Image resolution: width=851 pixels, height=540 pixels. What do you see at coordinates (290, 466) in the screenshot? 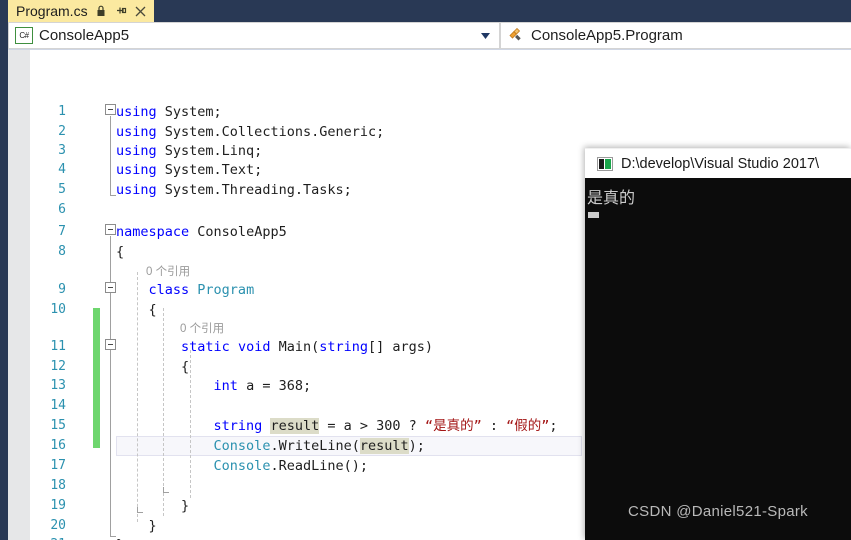
I see `code-line-17: Console.ReadLine();` at bounding box center [290, 466].